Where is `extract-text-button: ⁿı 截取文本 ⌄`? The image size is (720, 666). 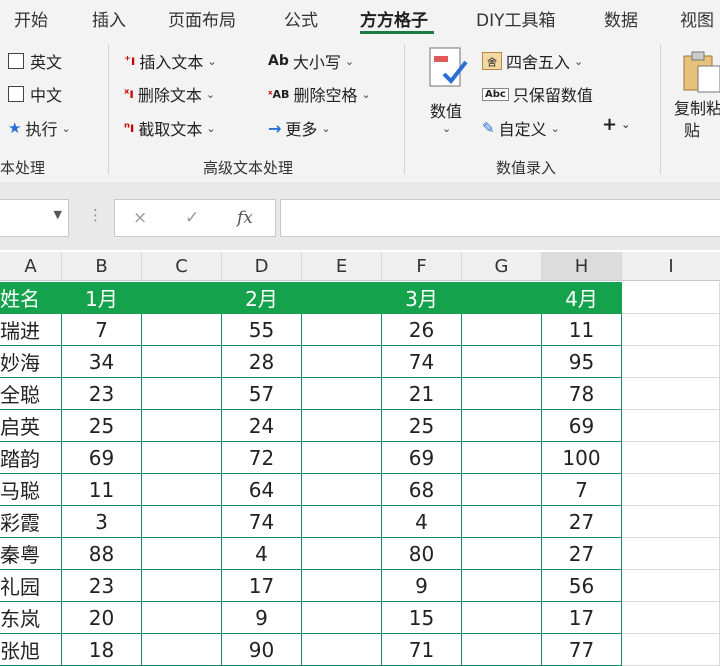
extract-text-button: ⁿı 截取文本 ⌄ is located at coordinates (170, 128).